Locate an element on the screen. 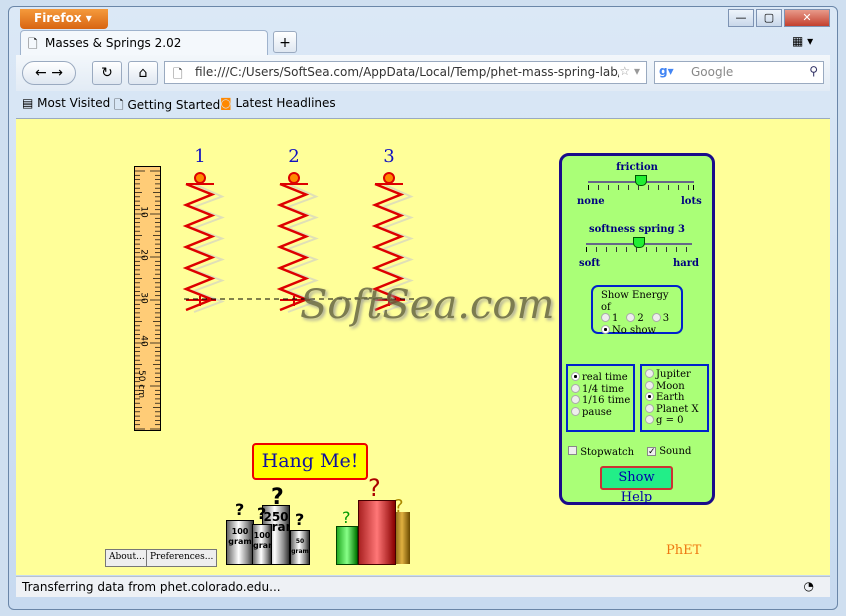 The width and height of the screenshot is (846, 616). radio-2: 2 is located at coordinates (635, 318).